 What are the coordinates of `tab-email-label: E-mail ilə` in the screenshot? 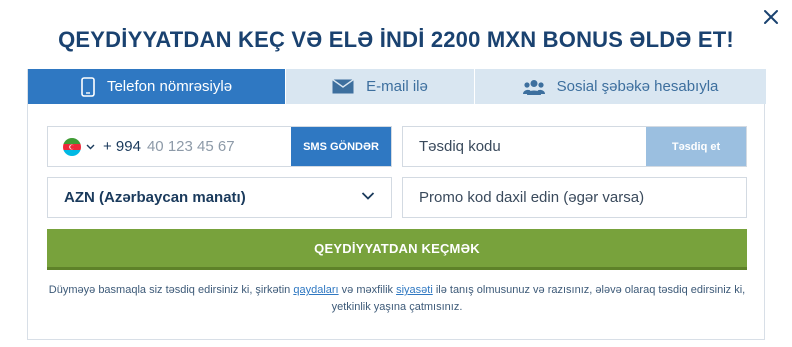 It's located at (397, 86).